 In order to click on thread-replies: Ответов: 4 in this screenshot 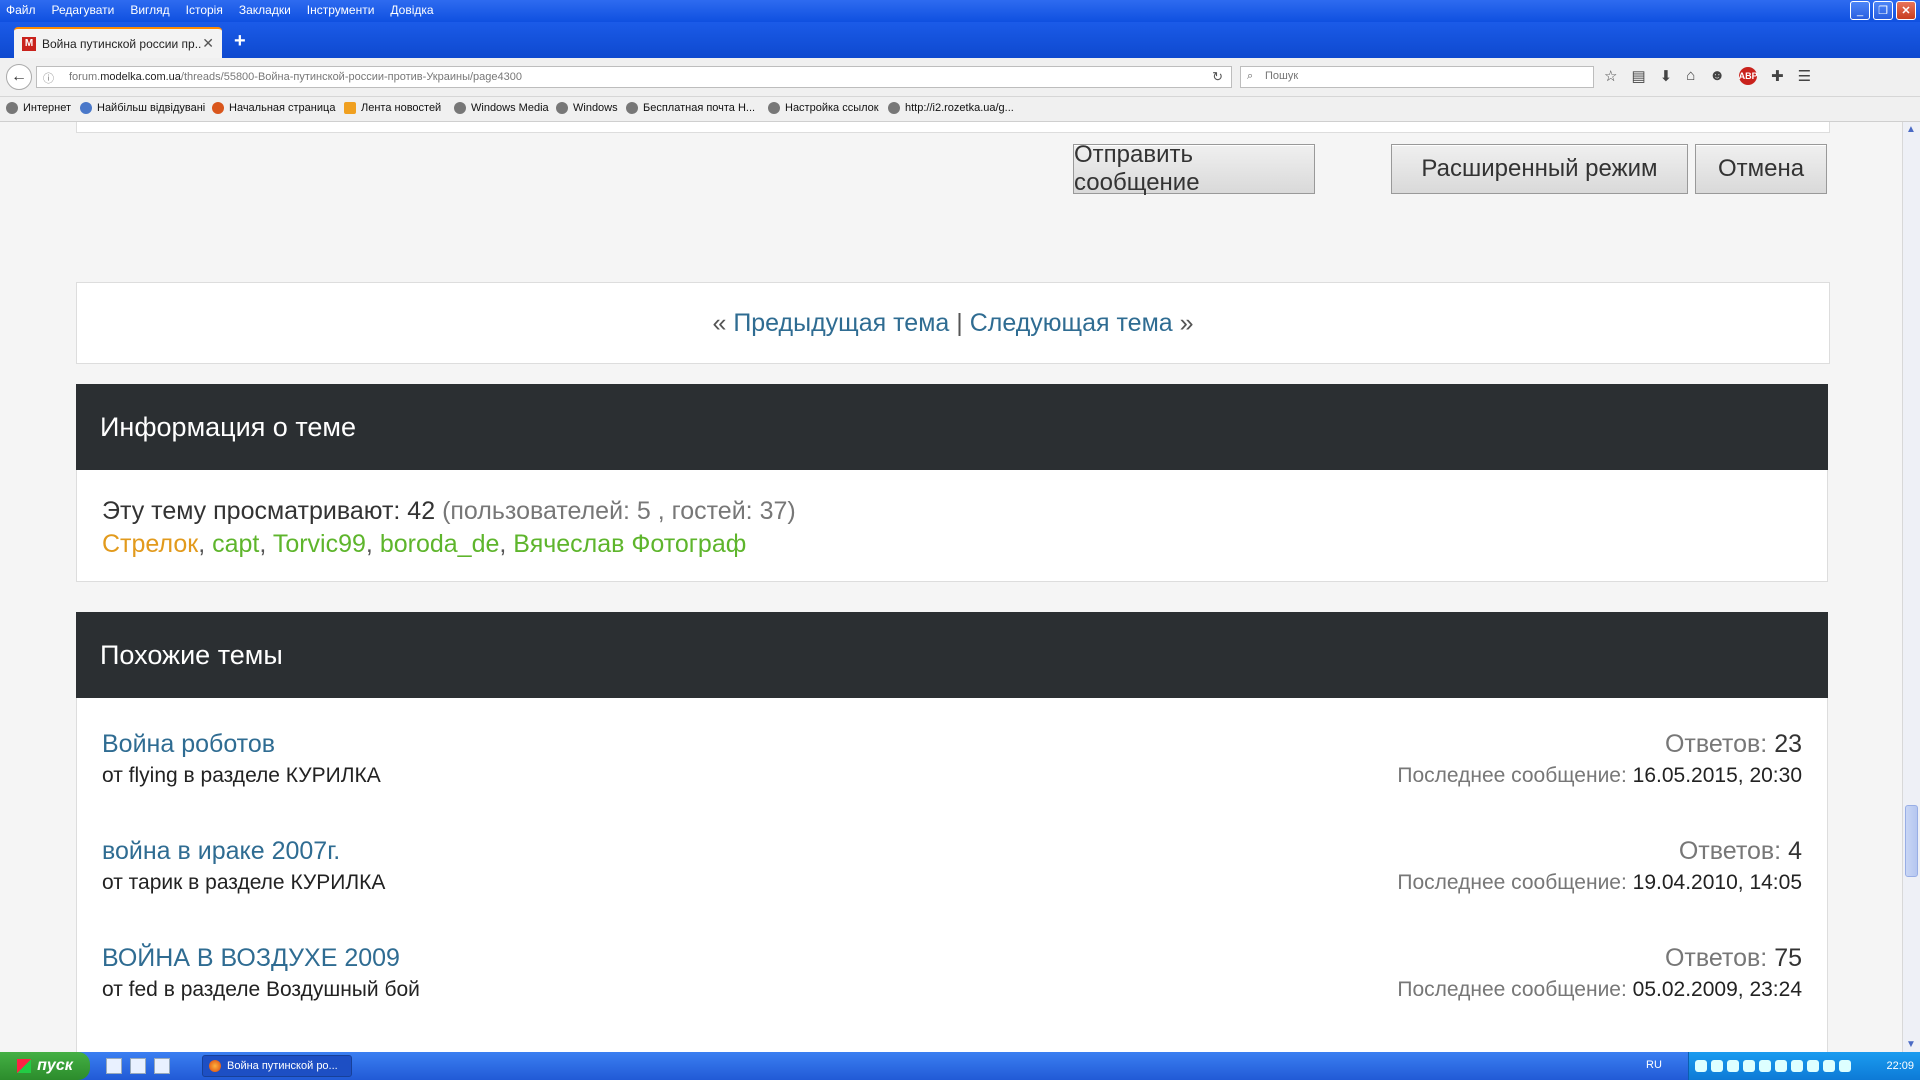, I will do `click(1740, 851)`.